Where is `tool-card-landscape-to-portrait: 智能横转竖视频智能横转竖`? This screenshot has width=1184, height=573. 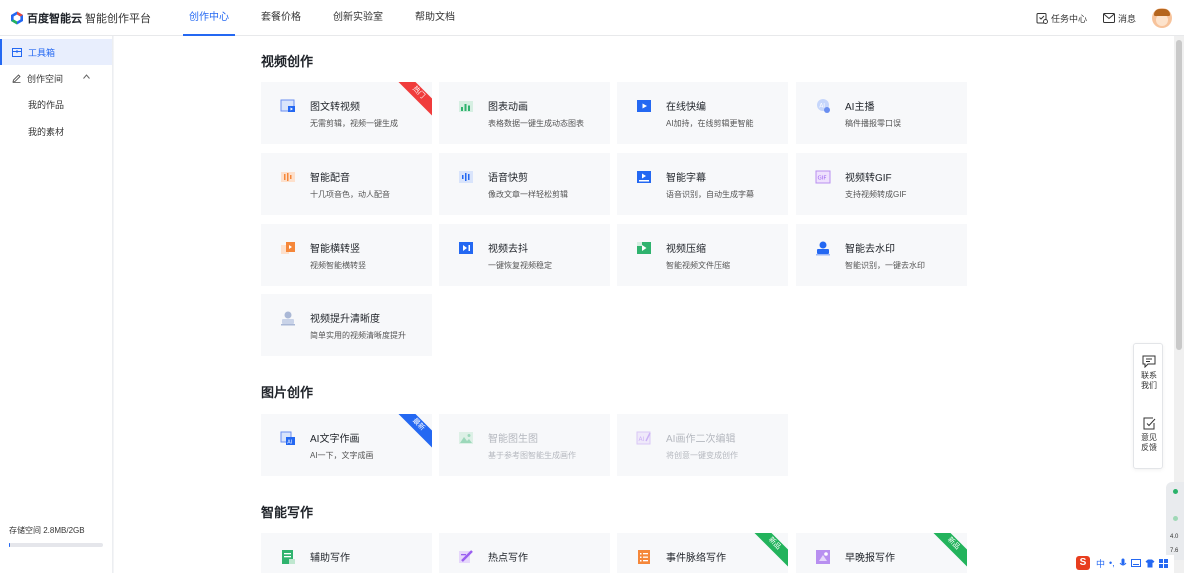
tool-card-landscape-to-portrait: 智能横转竖视频智能横转竖 is located at coordinates (346, 255).